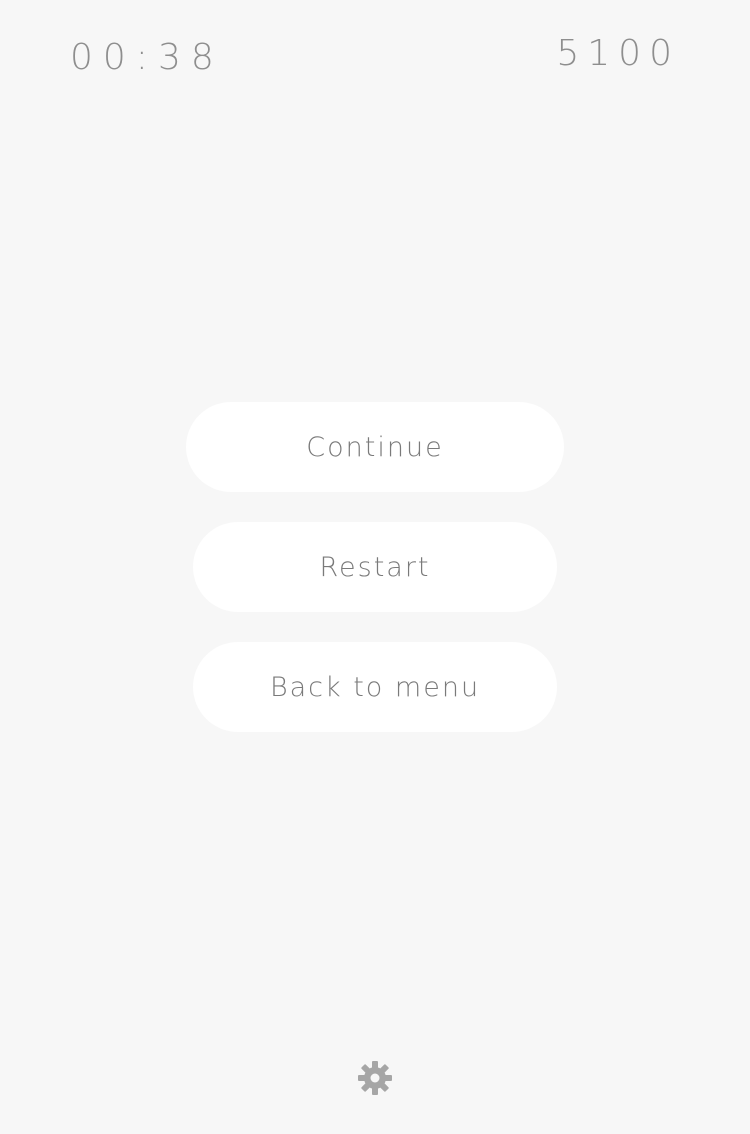 Image resolution: width=750 pixels, height=1134 pixels. I want to click on settings-button, so click(375, 1078).